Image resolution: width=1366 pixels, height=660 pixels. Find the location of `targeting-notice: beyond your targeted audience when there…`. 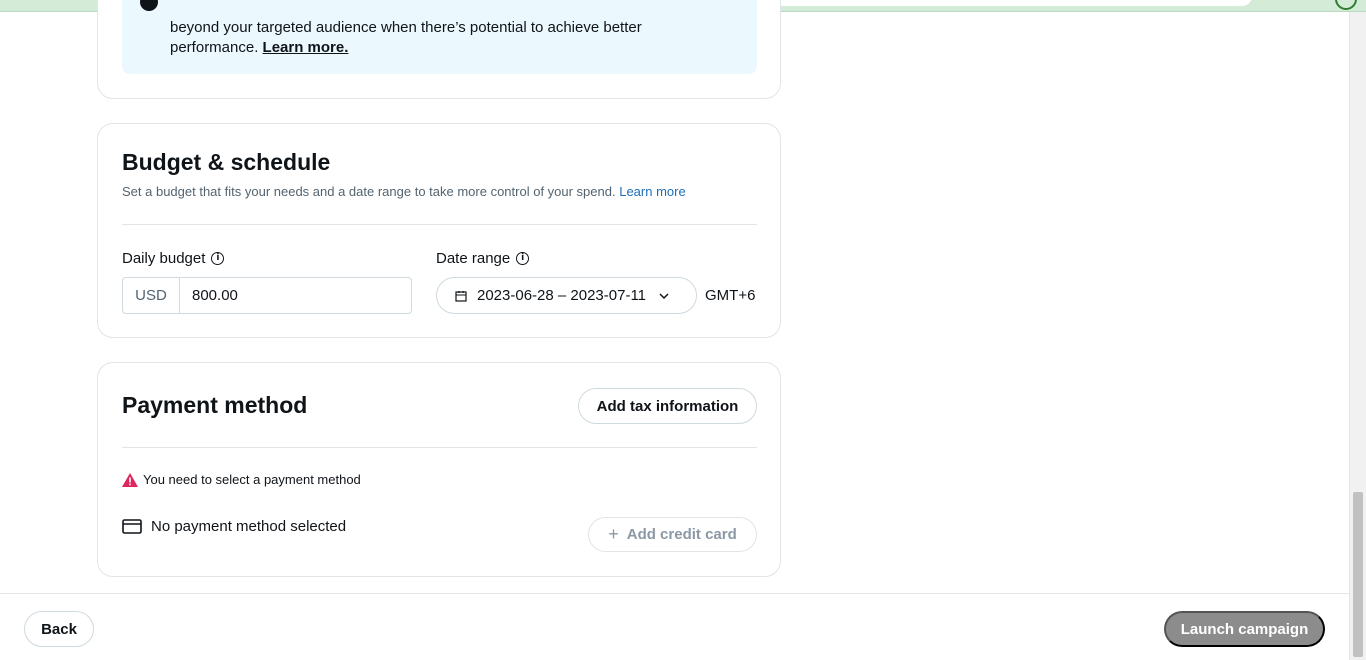

targeting-notice: beyond your targeted audience when there… is located at coordinates (439, 37).